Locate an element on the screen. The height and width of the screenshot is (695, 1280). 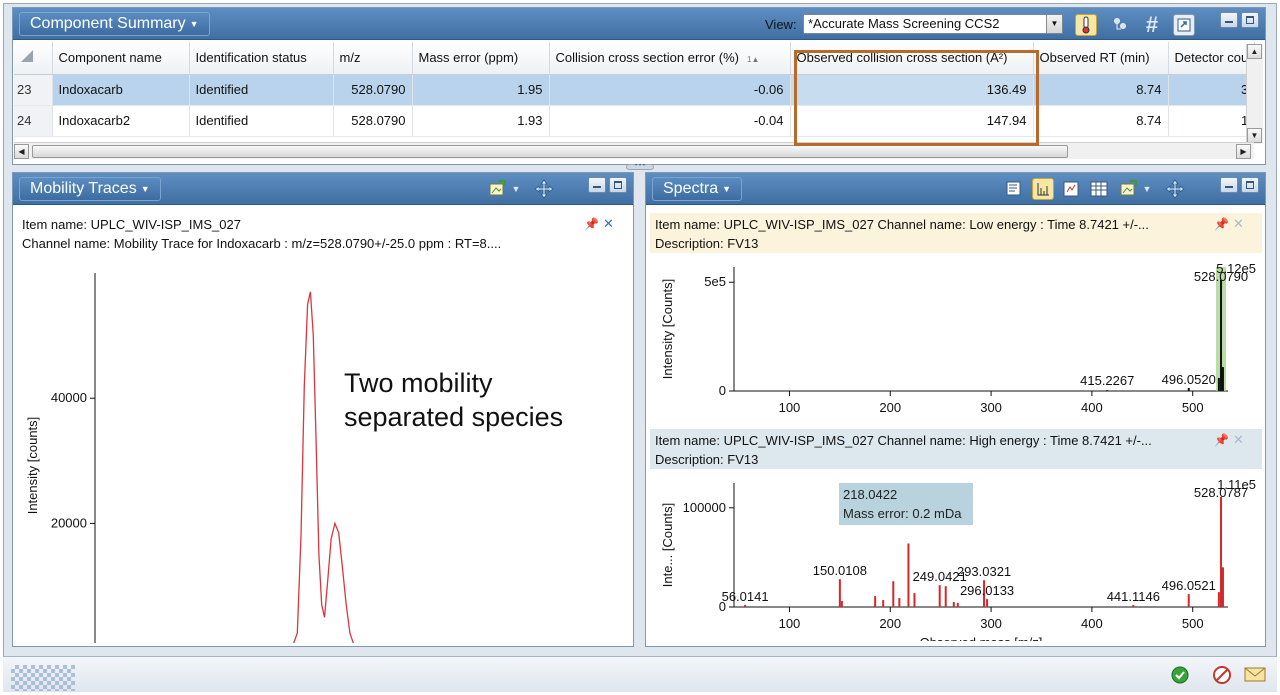
y-tick-label: 20000 is located at coordinates (69, 522).